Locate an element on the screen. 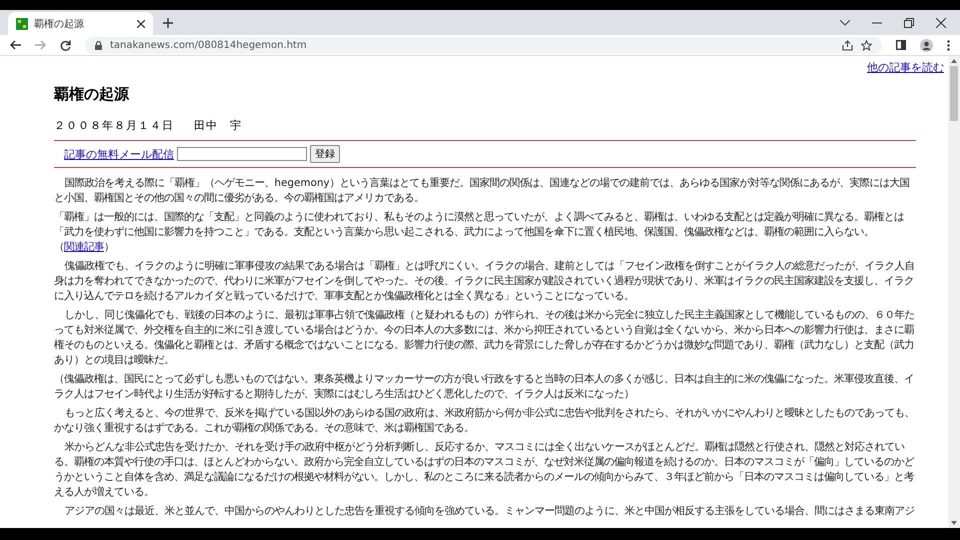 Image resolution: width=960 pixels, height=540 pixels. sidebar-icon is located at coordinates (901, 45).